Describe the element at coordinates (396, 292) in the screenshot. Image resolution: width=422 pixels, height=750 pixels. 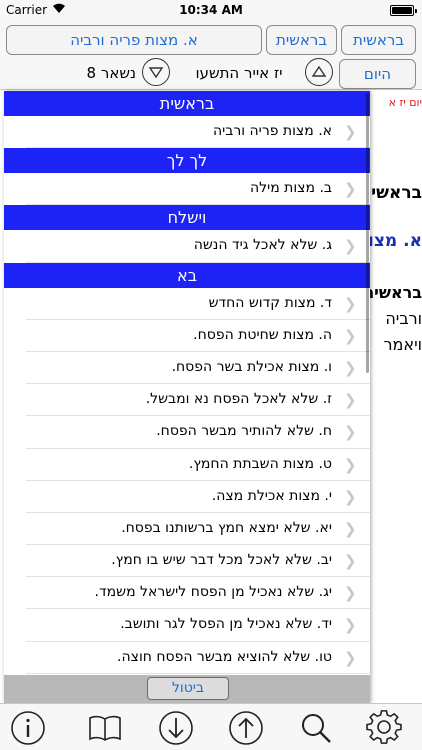
I see `content-text-line: בראשית` at that location.